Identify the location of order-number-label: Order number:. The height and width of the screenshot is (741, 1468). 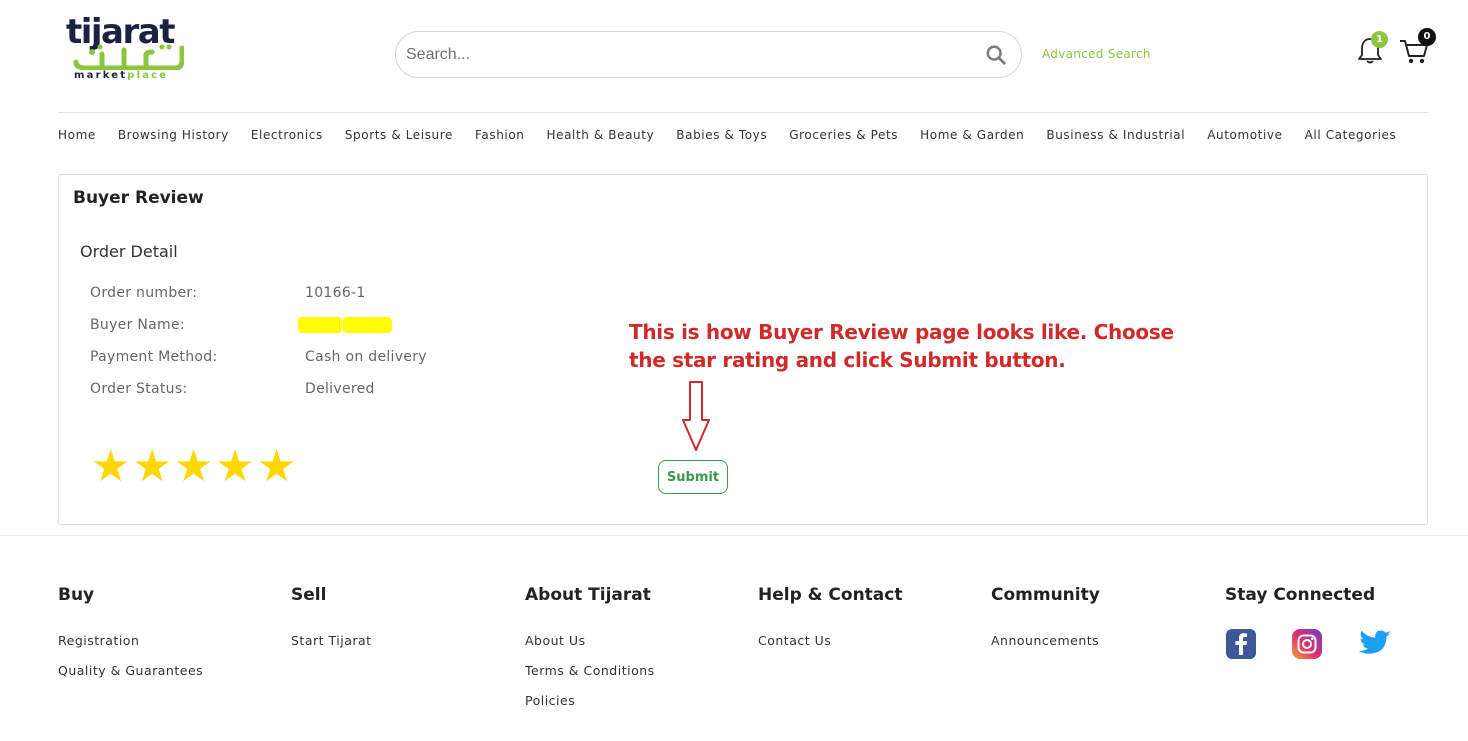
(144, 293).